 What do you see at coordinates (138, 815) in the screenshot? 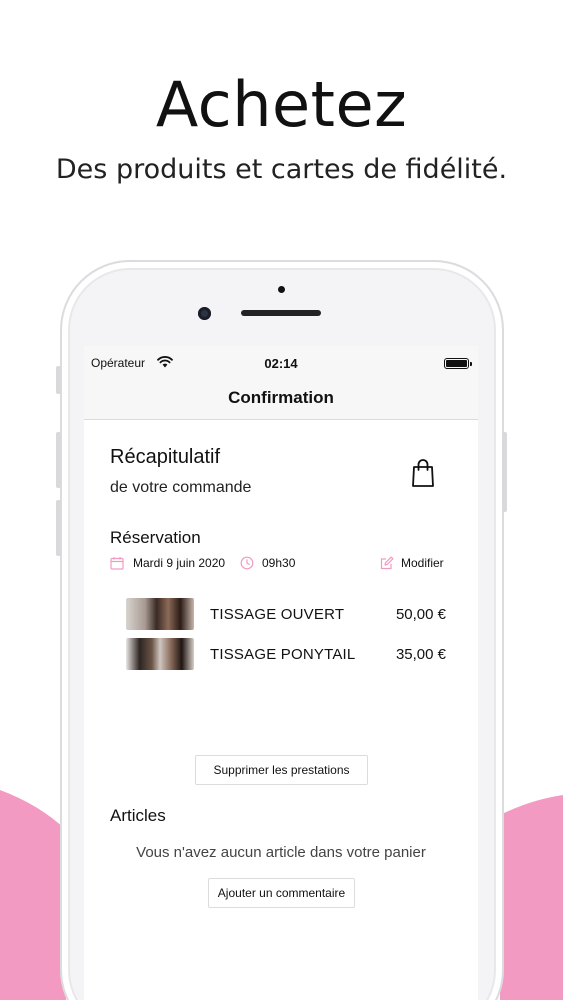
I see `articles-title: Articles` at bounding box center [138, 815].